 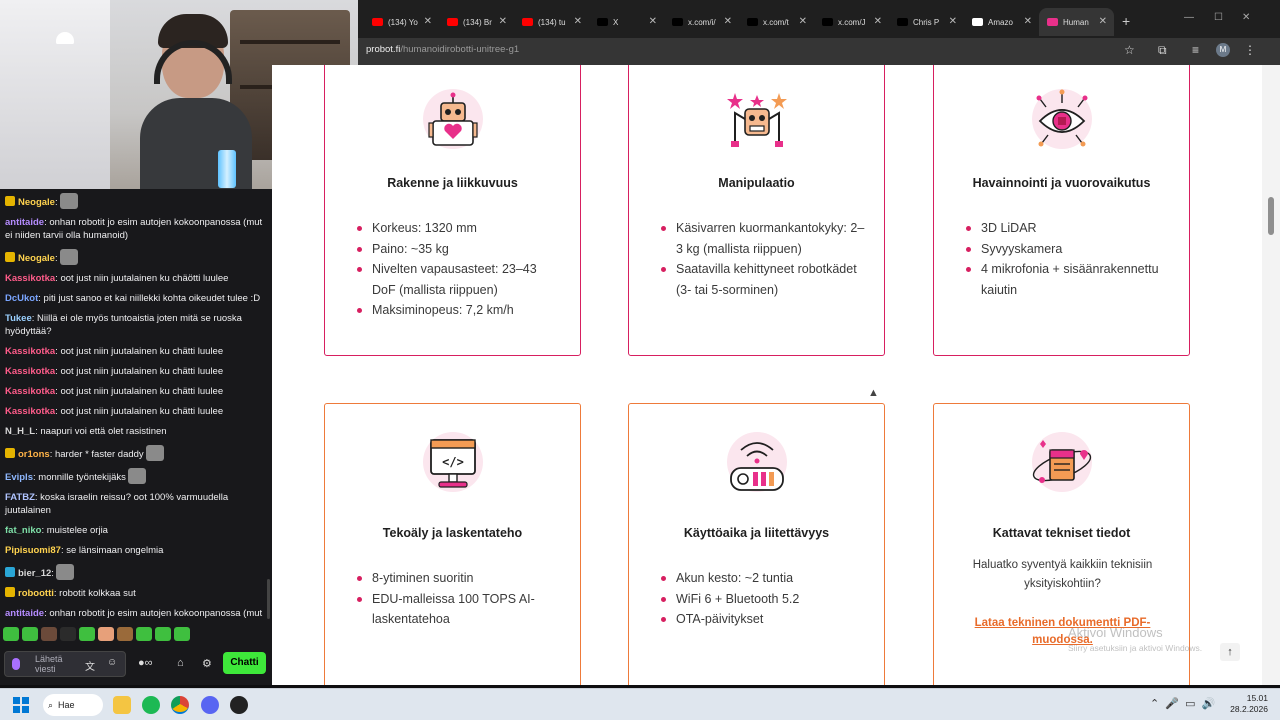 I want to click on address-bar: probot.fi/humanoidirobotti-unitree-g1, so click(x=442, y=49).